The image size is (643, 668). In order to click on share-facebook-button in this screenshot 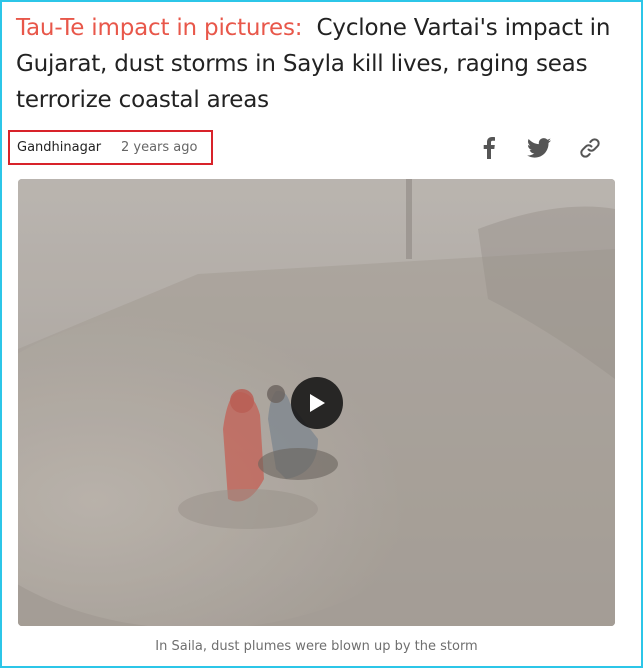, I will do `click(489, 148)`.